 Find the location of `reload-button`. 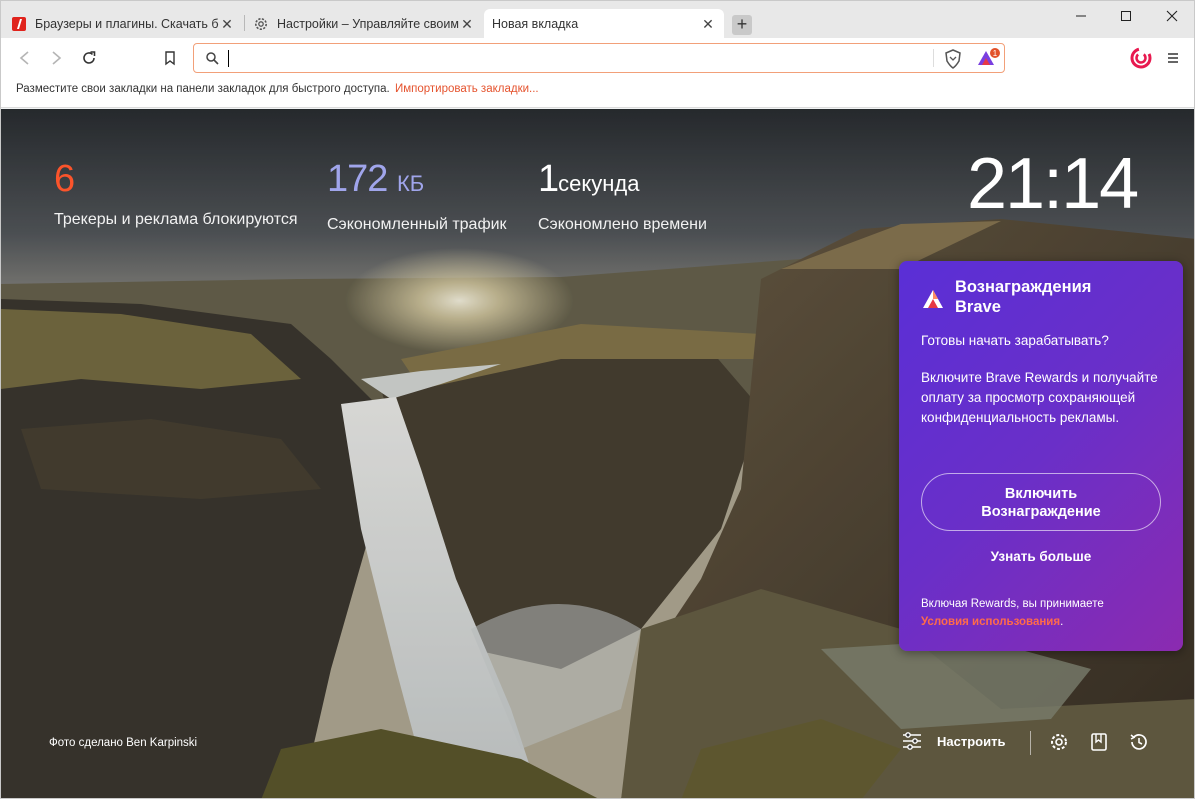

reload-button is located at coordinates (89, 58).